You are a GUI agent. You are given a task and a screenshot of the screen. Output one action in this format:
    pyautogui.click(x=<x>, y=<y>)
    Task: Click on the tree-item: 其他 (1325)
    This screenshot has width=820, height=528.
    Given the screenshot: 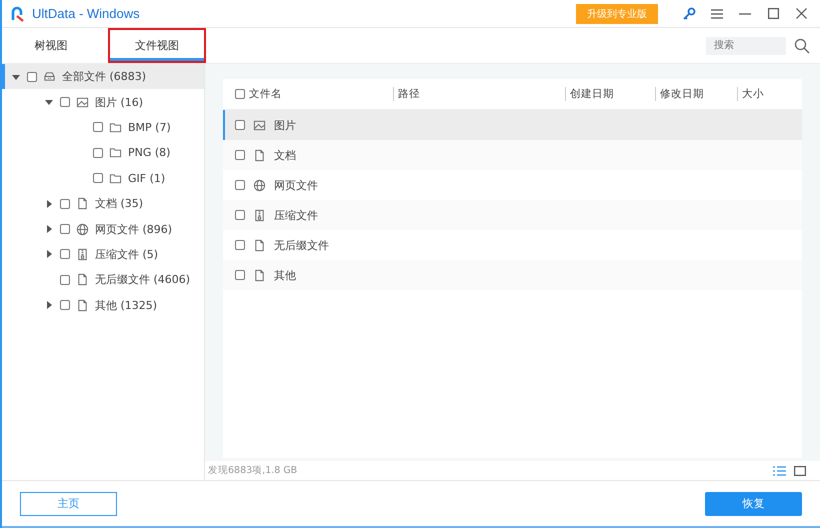 What is the action you would take?
    pyautogui.click(x=103, y=305)
    